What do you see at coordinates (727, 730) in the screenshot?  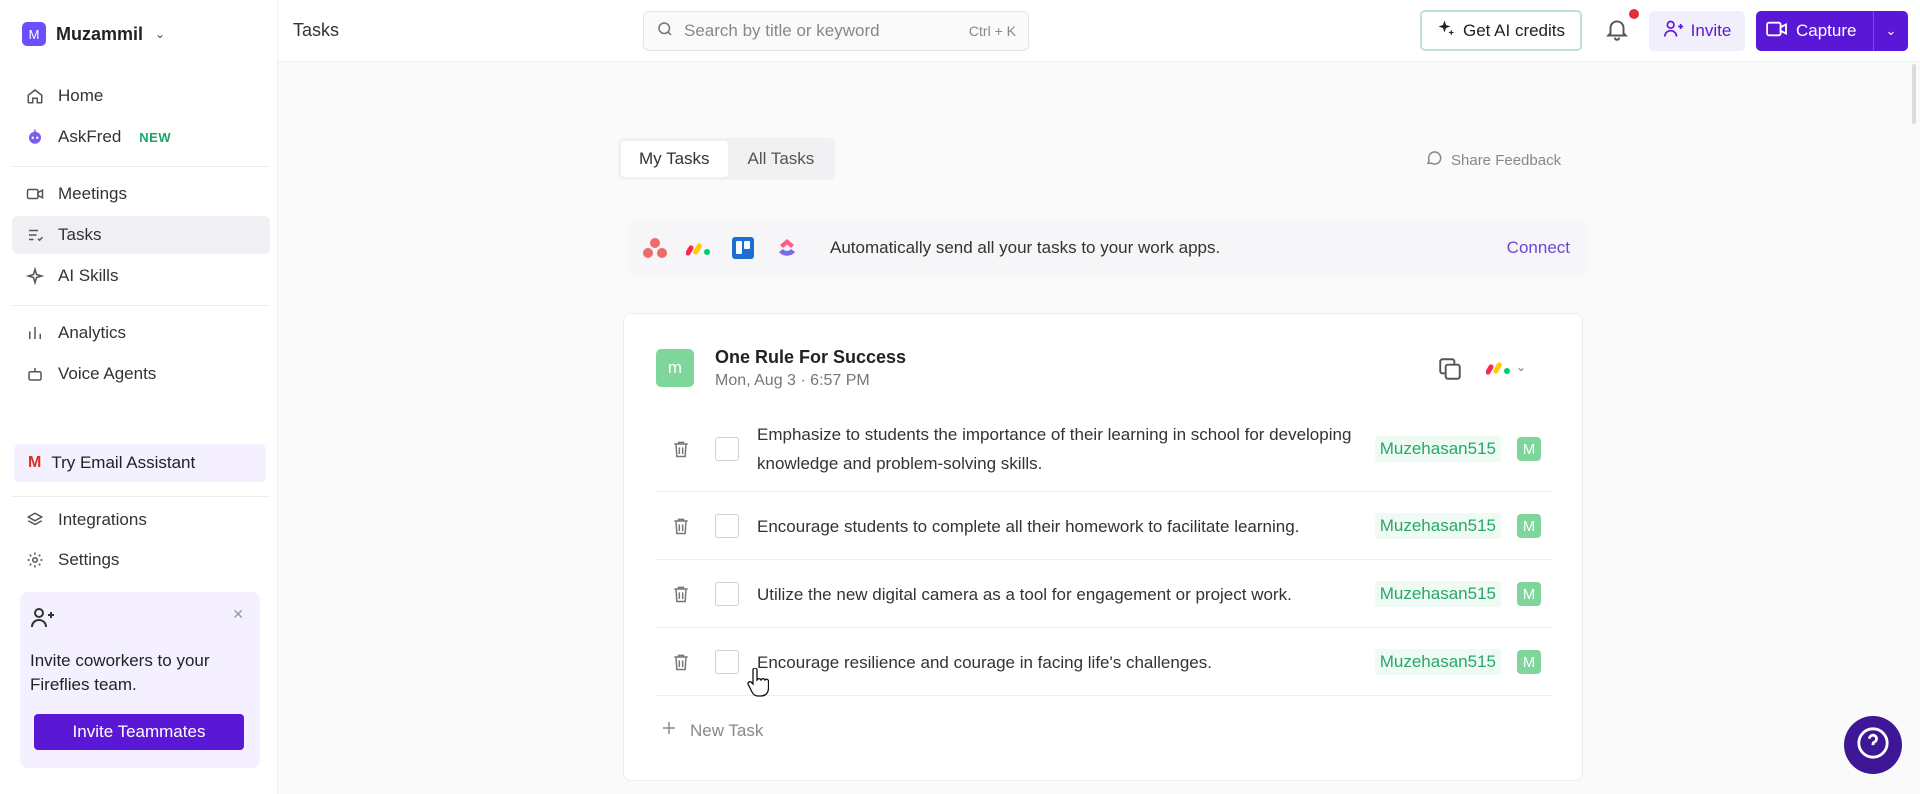 I see `new-task-label: New Task` at bounding box center [727, 730].